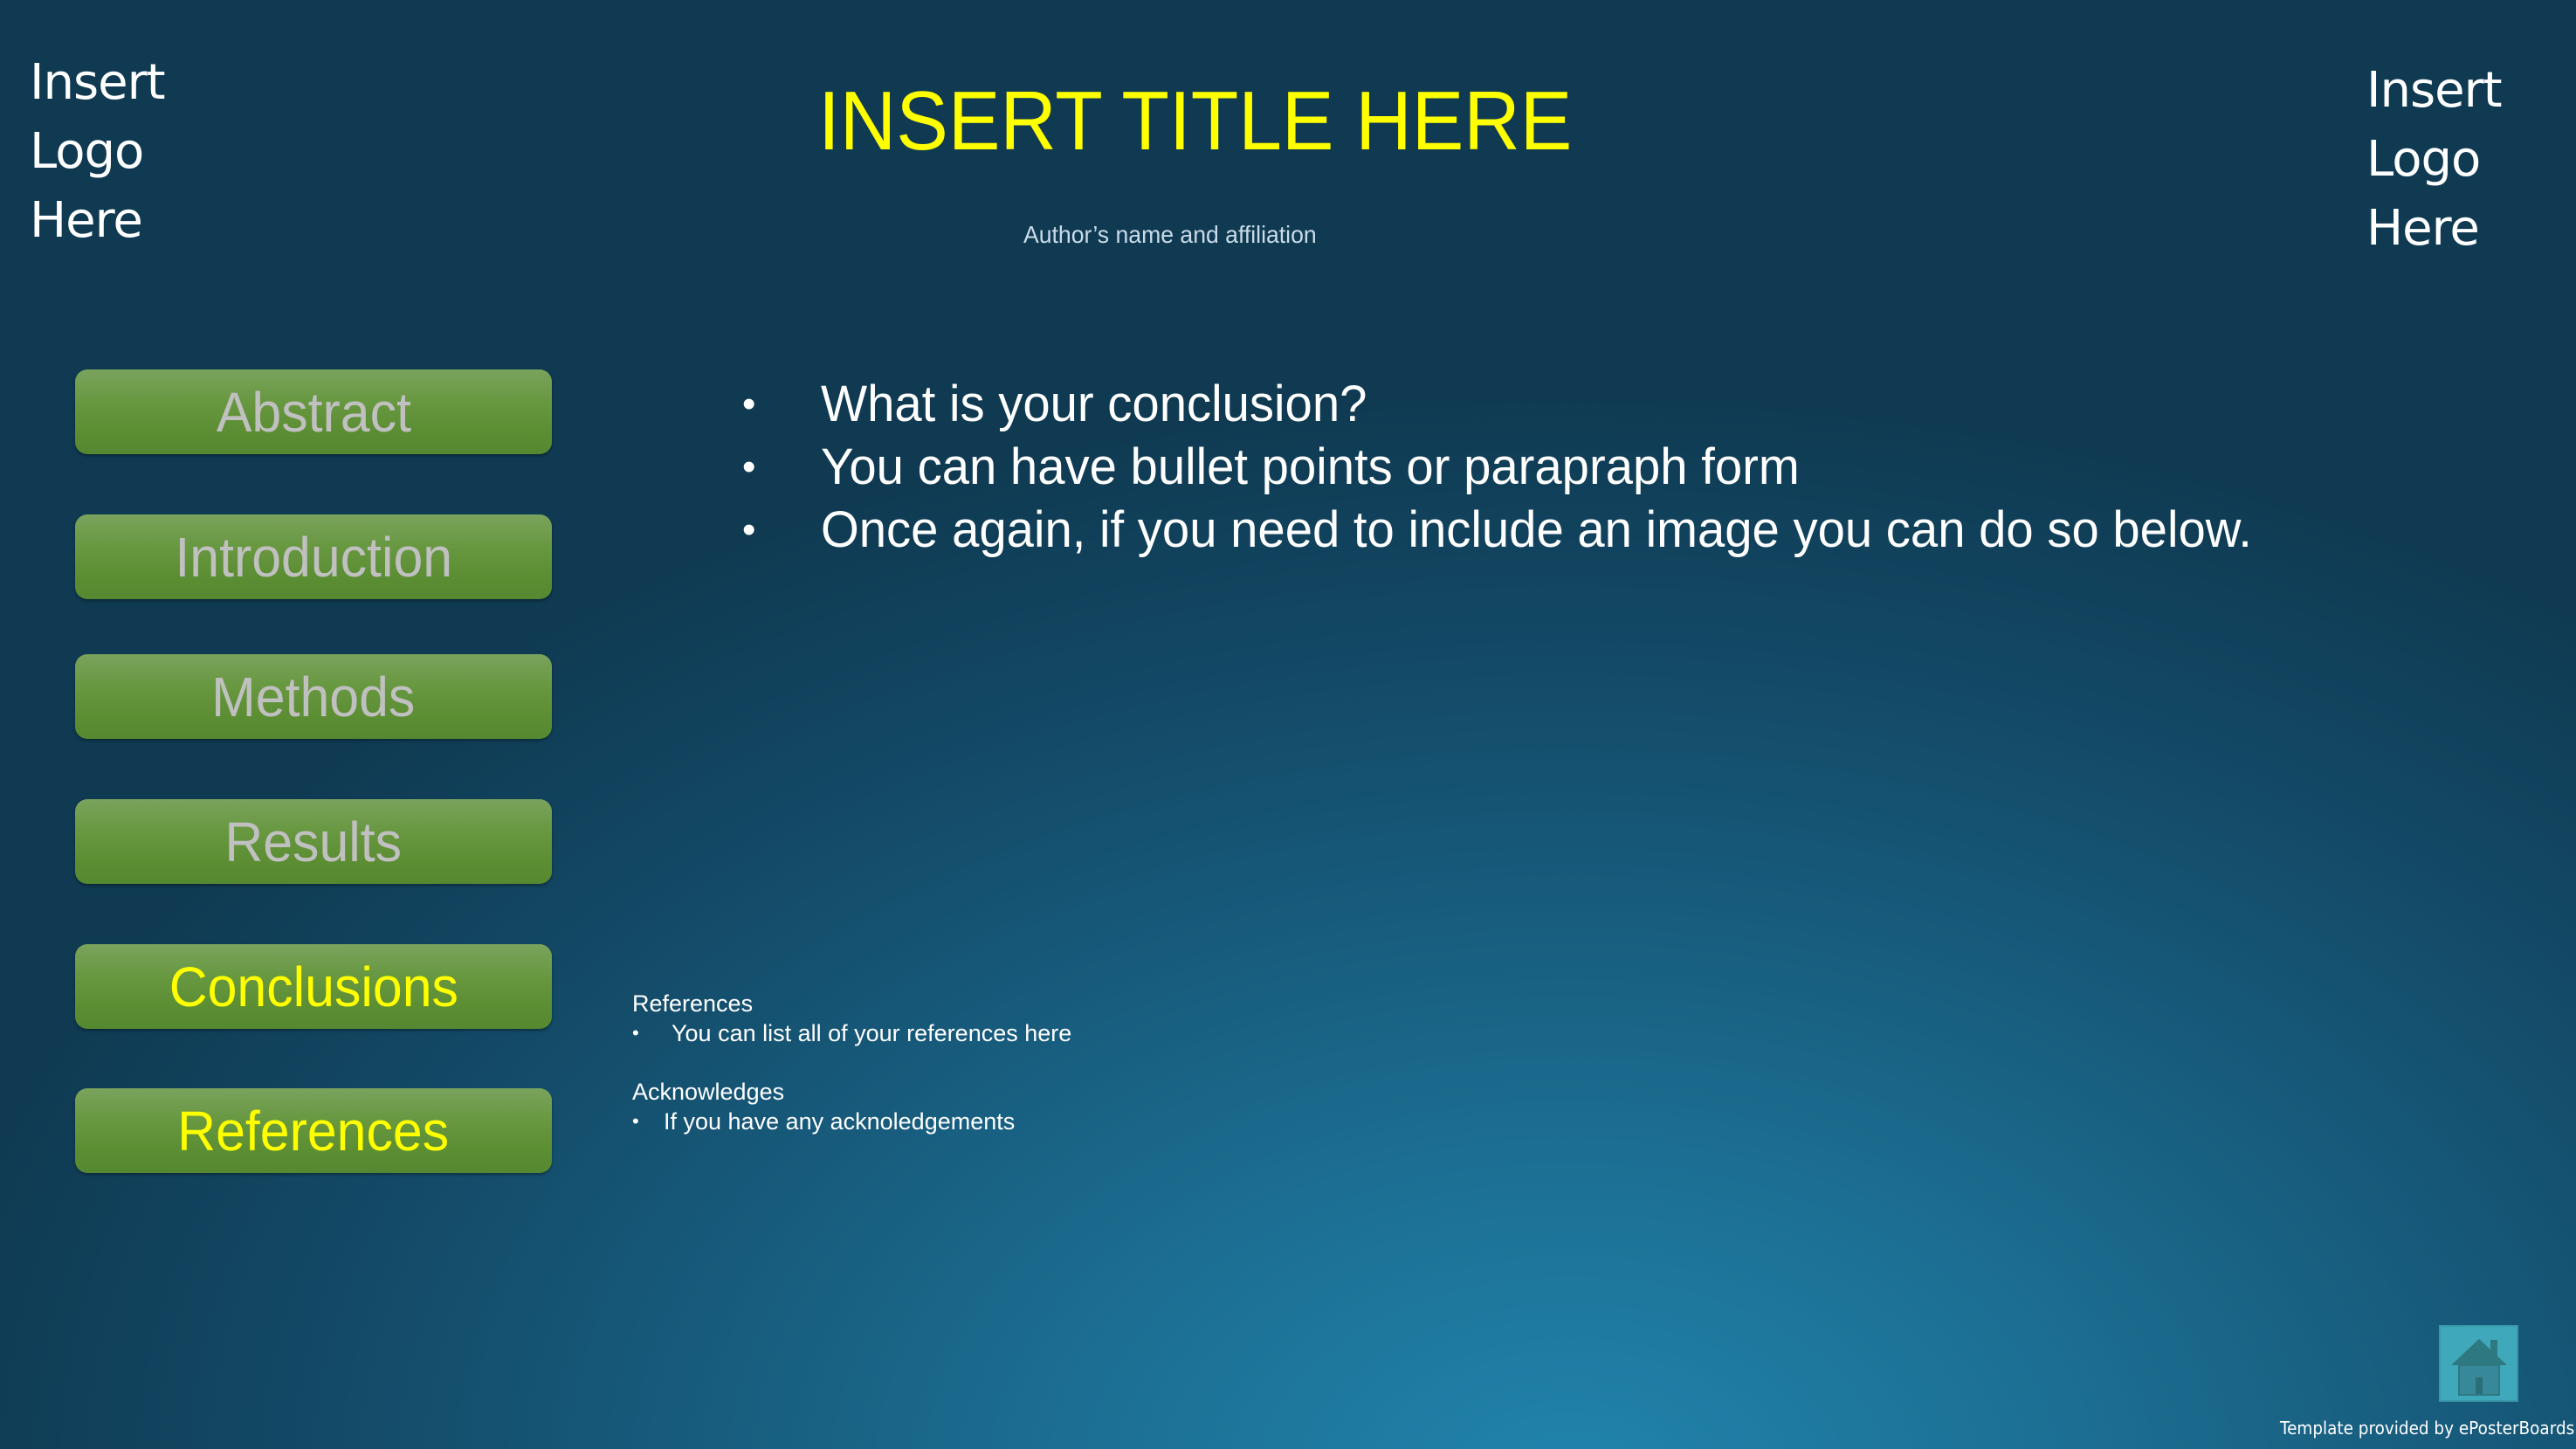 Image resolution: width=2576 pixels, height=1449 pixels. Describe the element at coordinates (98, 82) in the screenshot. I see `logo-left-line-1: Insert` at that location.